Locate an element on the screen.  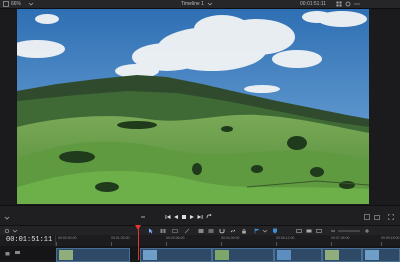
selection-tool-icon is located at coordinates (151, 231).